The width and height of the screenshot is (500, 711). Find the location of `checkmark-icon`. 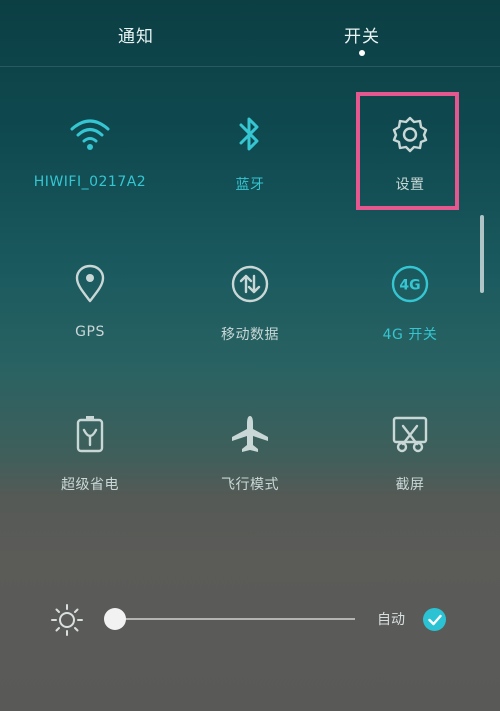

checkmark-icon is located at coordinates (434, 619).